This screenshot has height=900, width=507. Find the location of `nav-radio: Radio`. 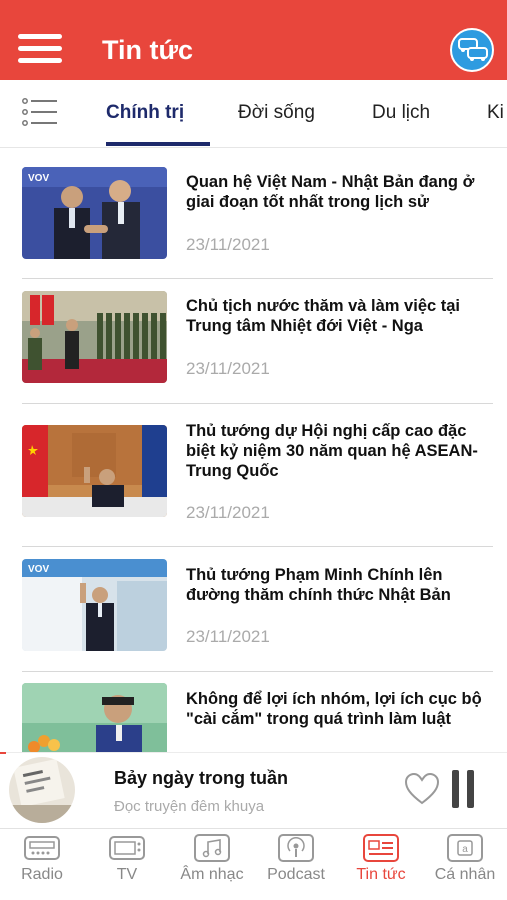

nav-radio: Radio is located at coordinates (42, 863).